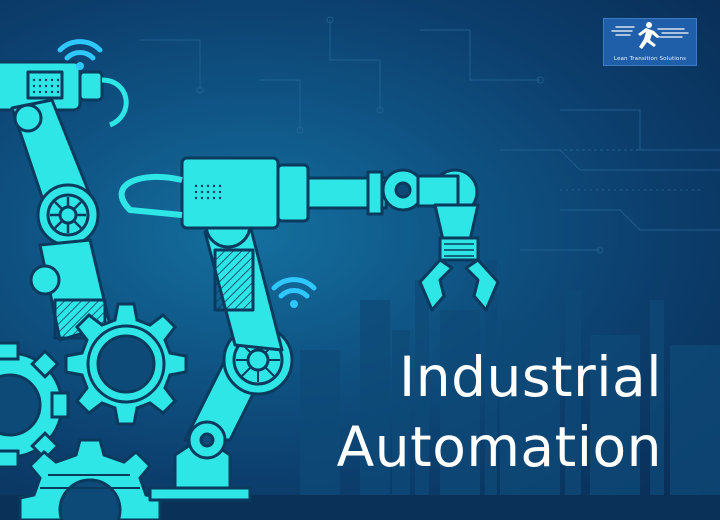 Image resolution: width=720 pixels, height=520 pixels. I want to click on headline-line-2: Automation, so click(499, 447).